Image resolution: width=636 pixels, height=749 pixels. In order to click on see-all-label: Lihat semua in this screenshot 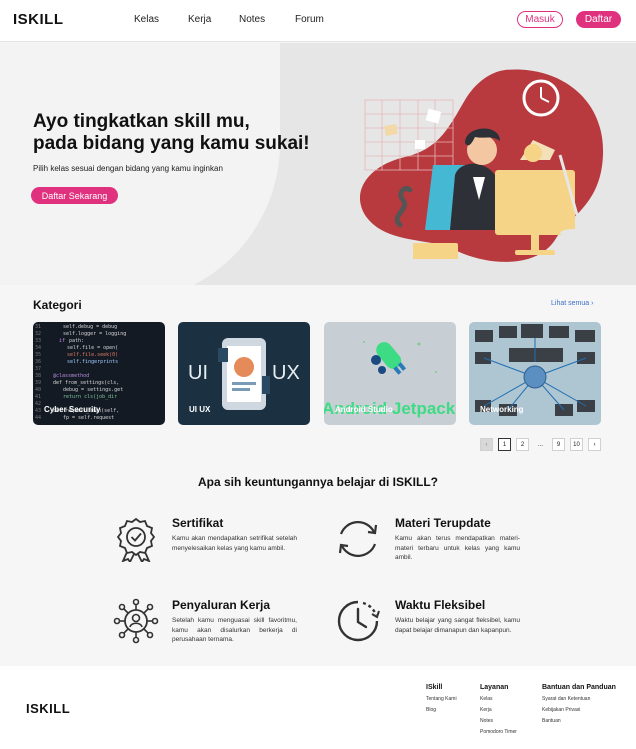, I will do `click(570, 303)`.